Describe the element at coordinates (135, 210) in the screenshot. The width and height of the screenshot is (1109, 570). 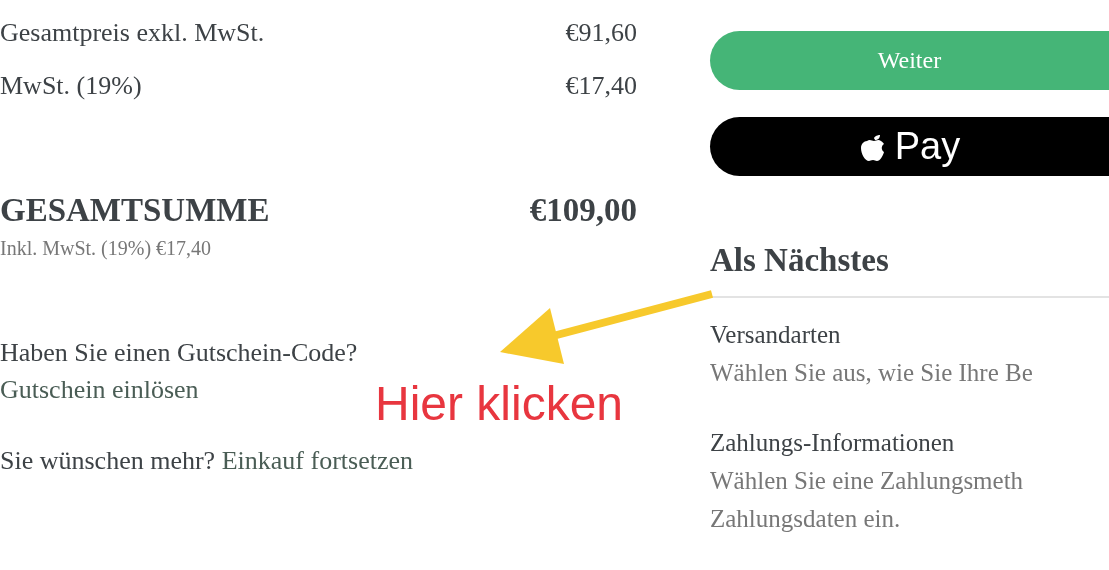
I see `total-label: GESAMTSUMME` at that location.